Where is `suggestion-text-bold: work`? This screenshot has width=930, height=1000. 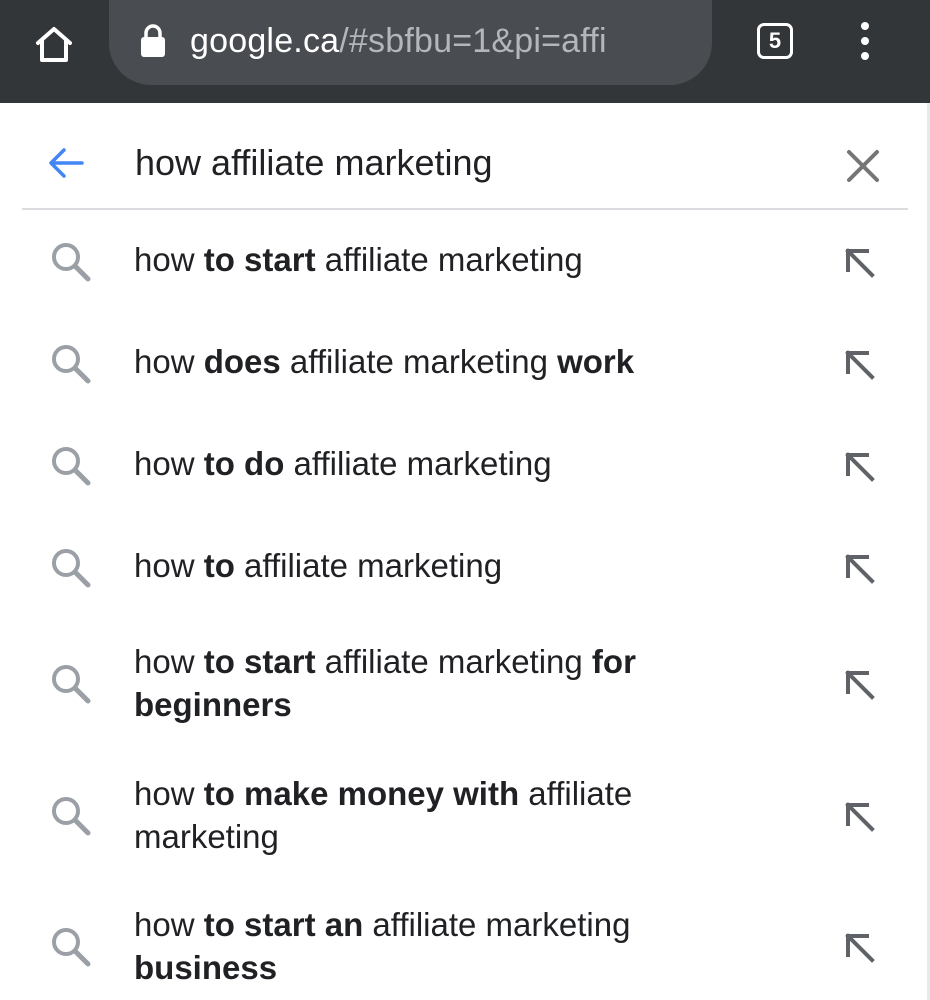
suggestion-text-bold: work is located at coordinates (596, 361).